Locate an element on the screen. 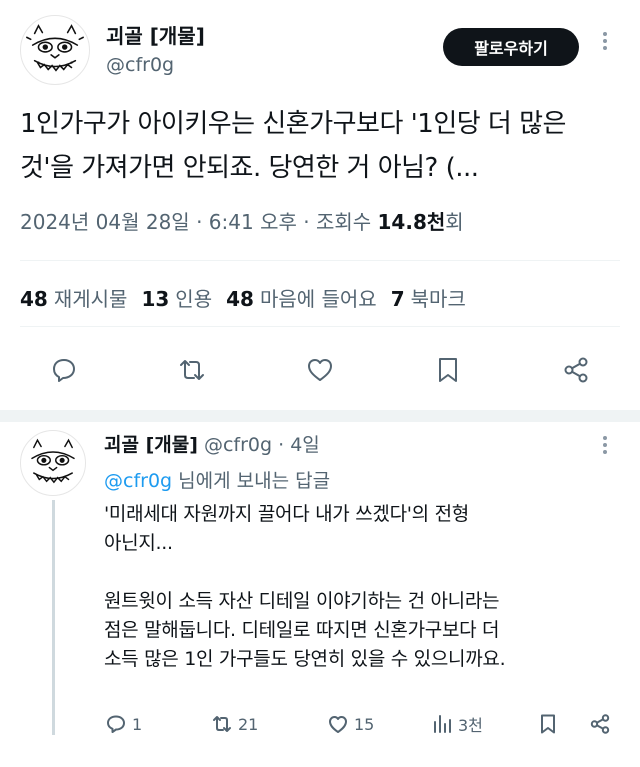 The height and width of the screenshot is (767, 640). thread-line is located at coordinates (53, 617).